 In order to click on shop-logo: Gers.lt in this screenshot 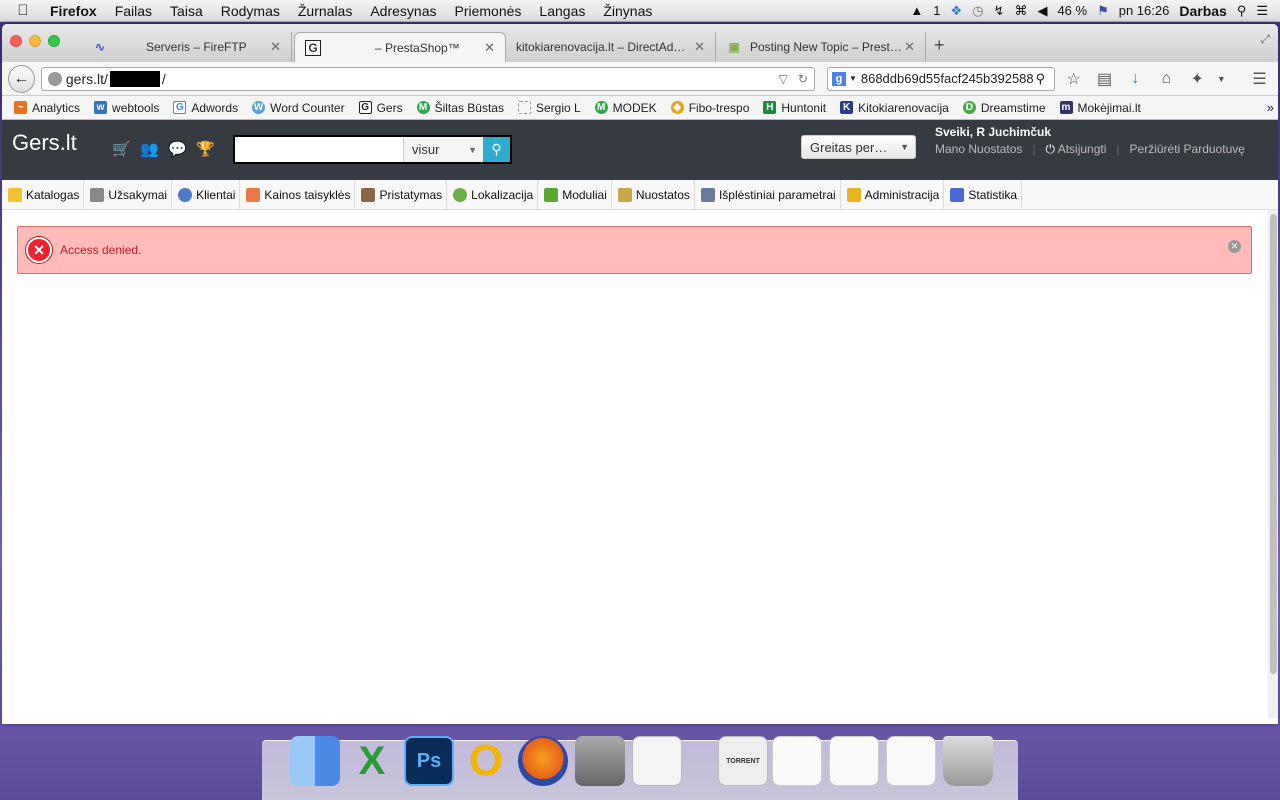, I will do `click(44, 143)`.